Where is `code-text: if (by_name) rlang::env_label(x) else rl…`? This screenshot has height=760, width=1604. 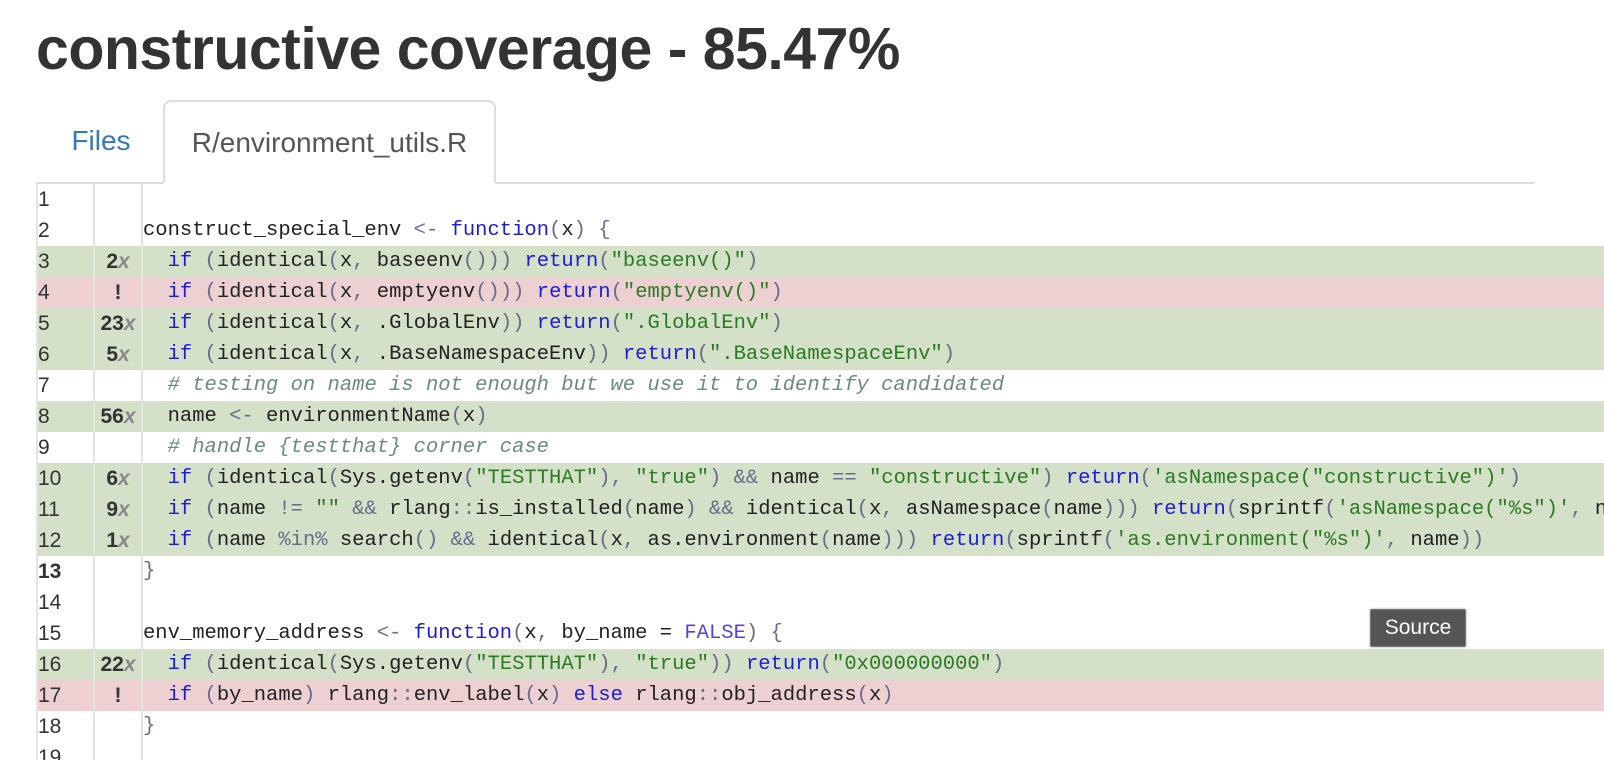
code-text: if (by_name) rlang::env_label(x) else rl… is located at coordinates (873, 695).